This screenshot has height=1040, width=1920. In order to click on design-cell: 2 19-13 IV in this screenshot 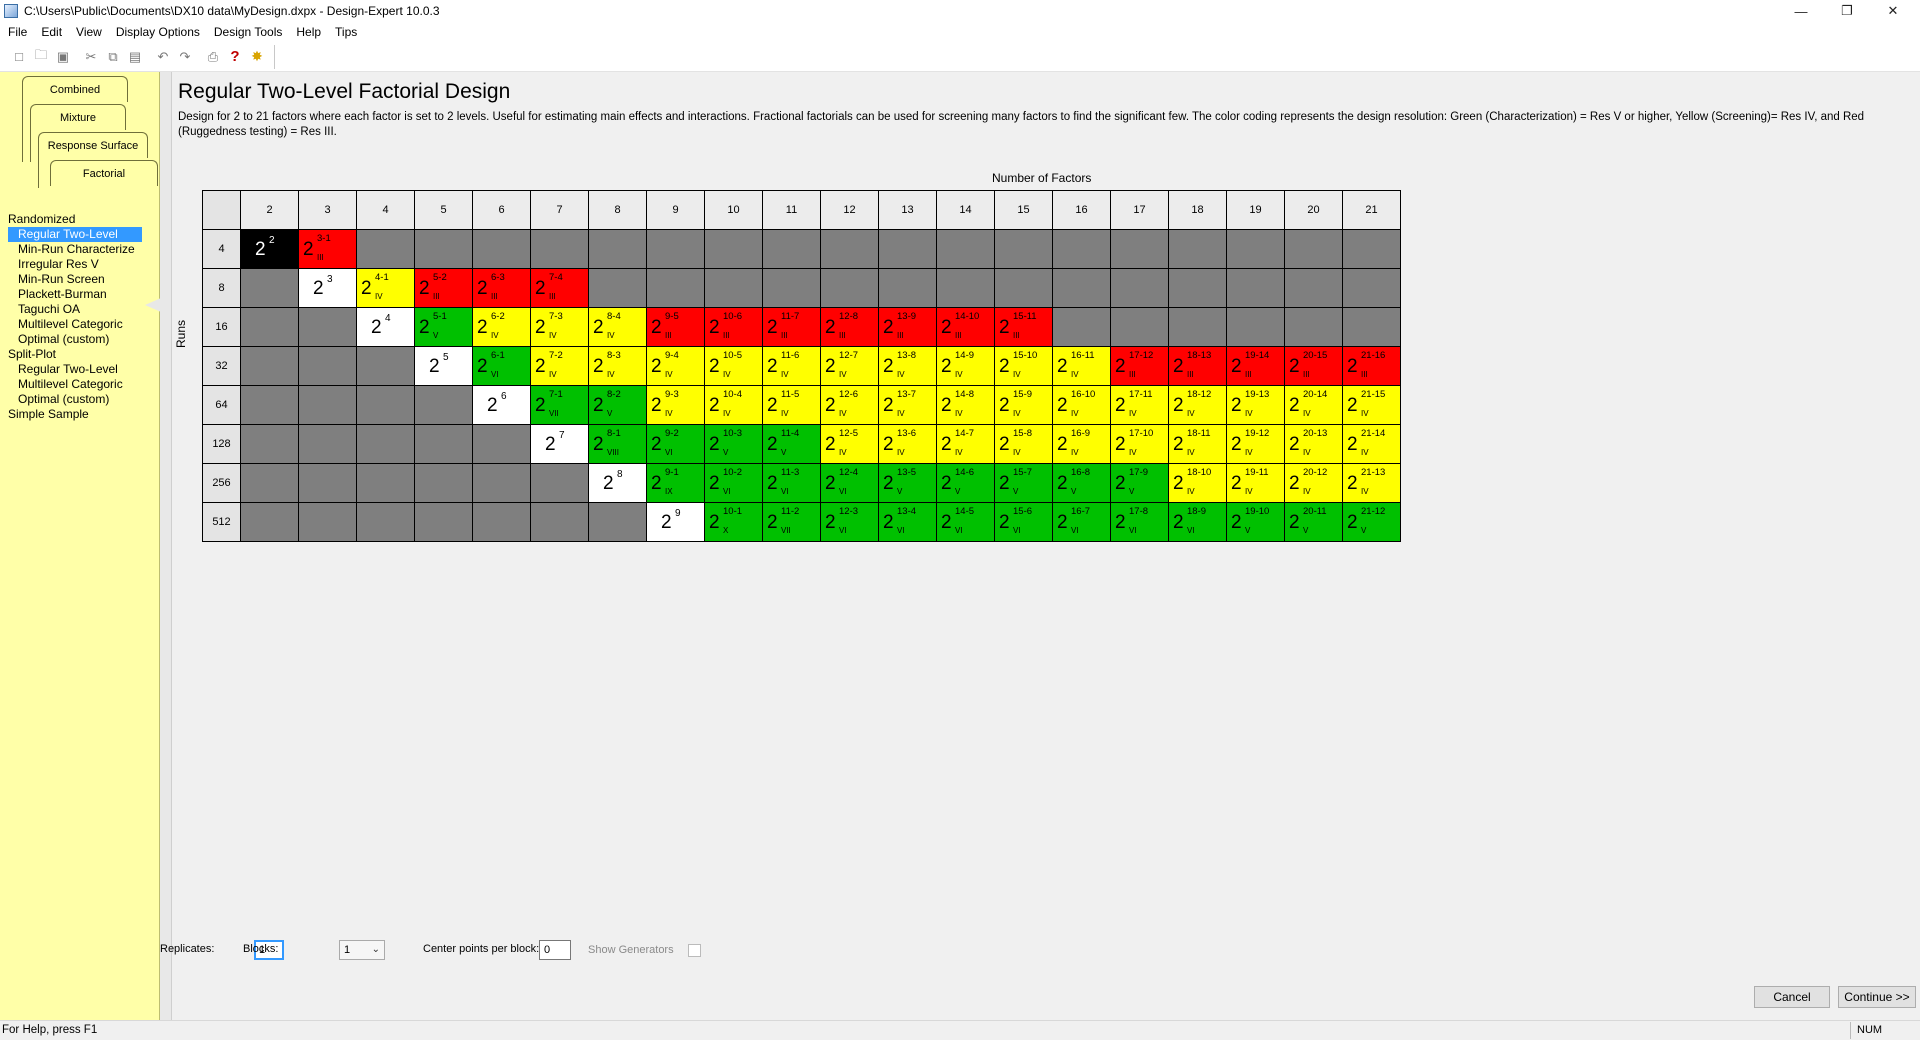, I will do `click(1255, 405)`.